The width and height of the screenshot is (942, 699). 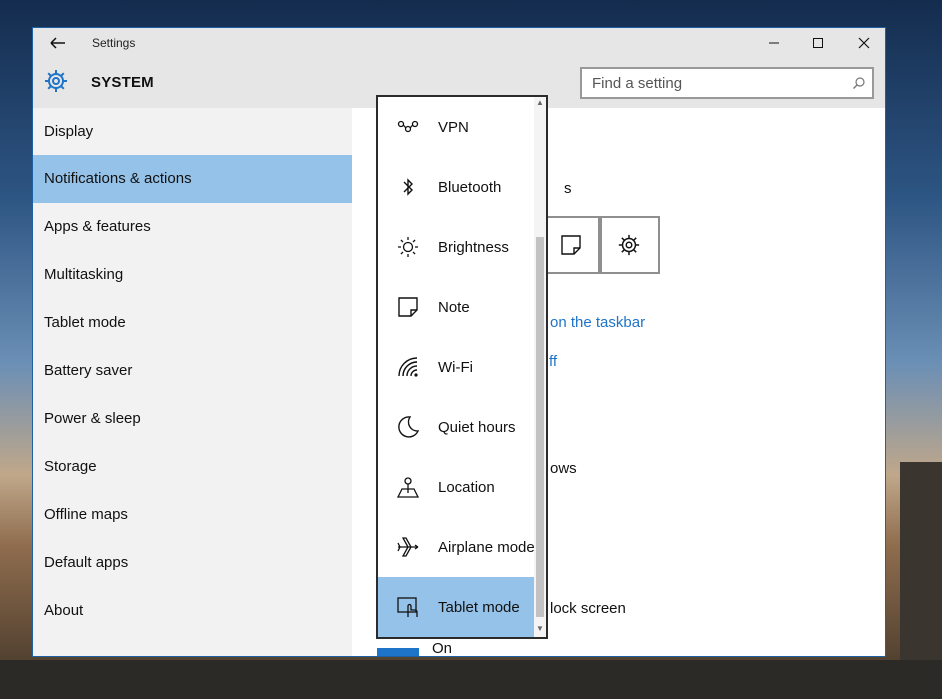 I want to click on dropdown-item-note: Note, so click(x=456, y=307).